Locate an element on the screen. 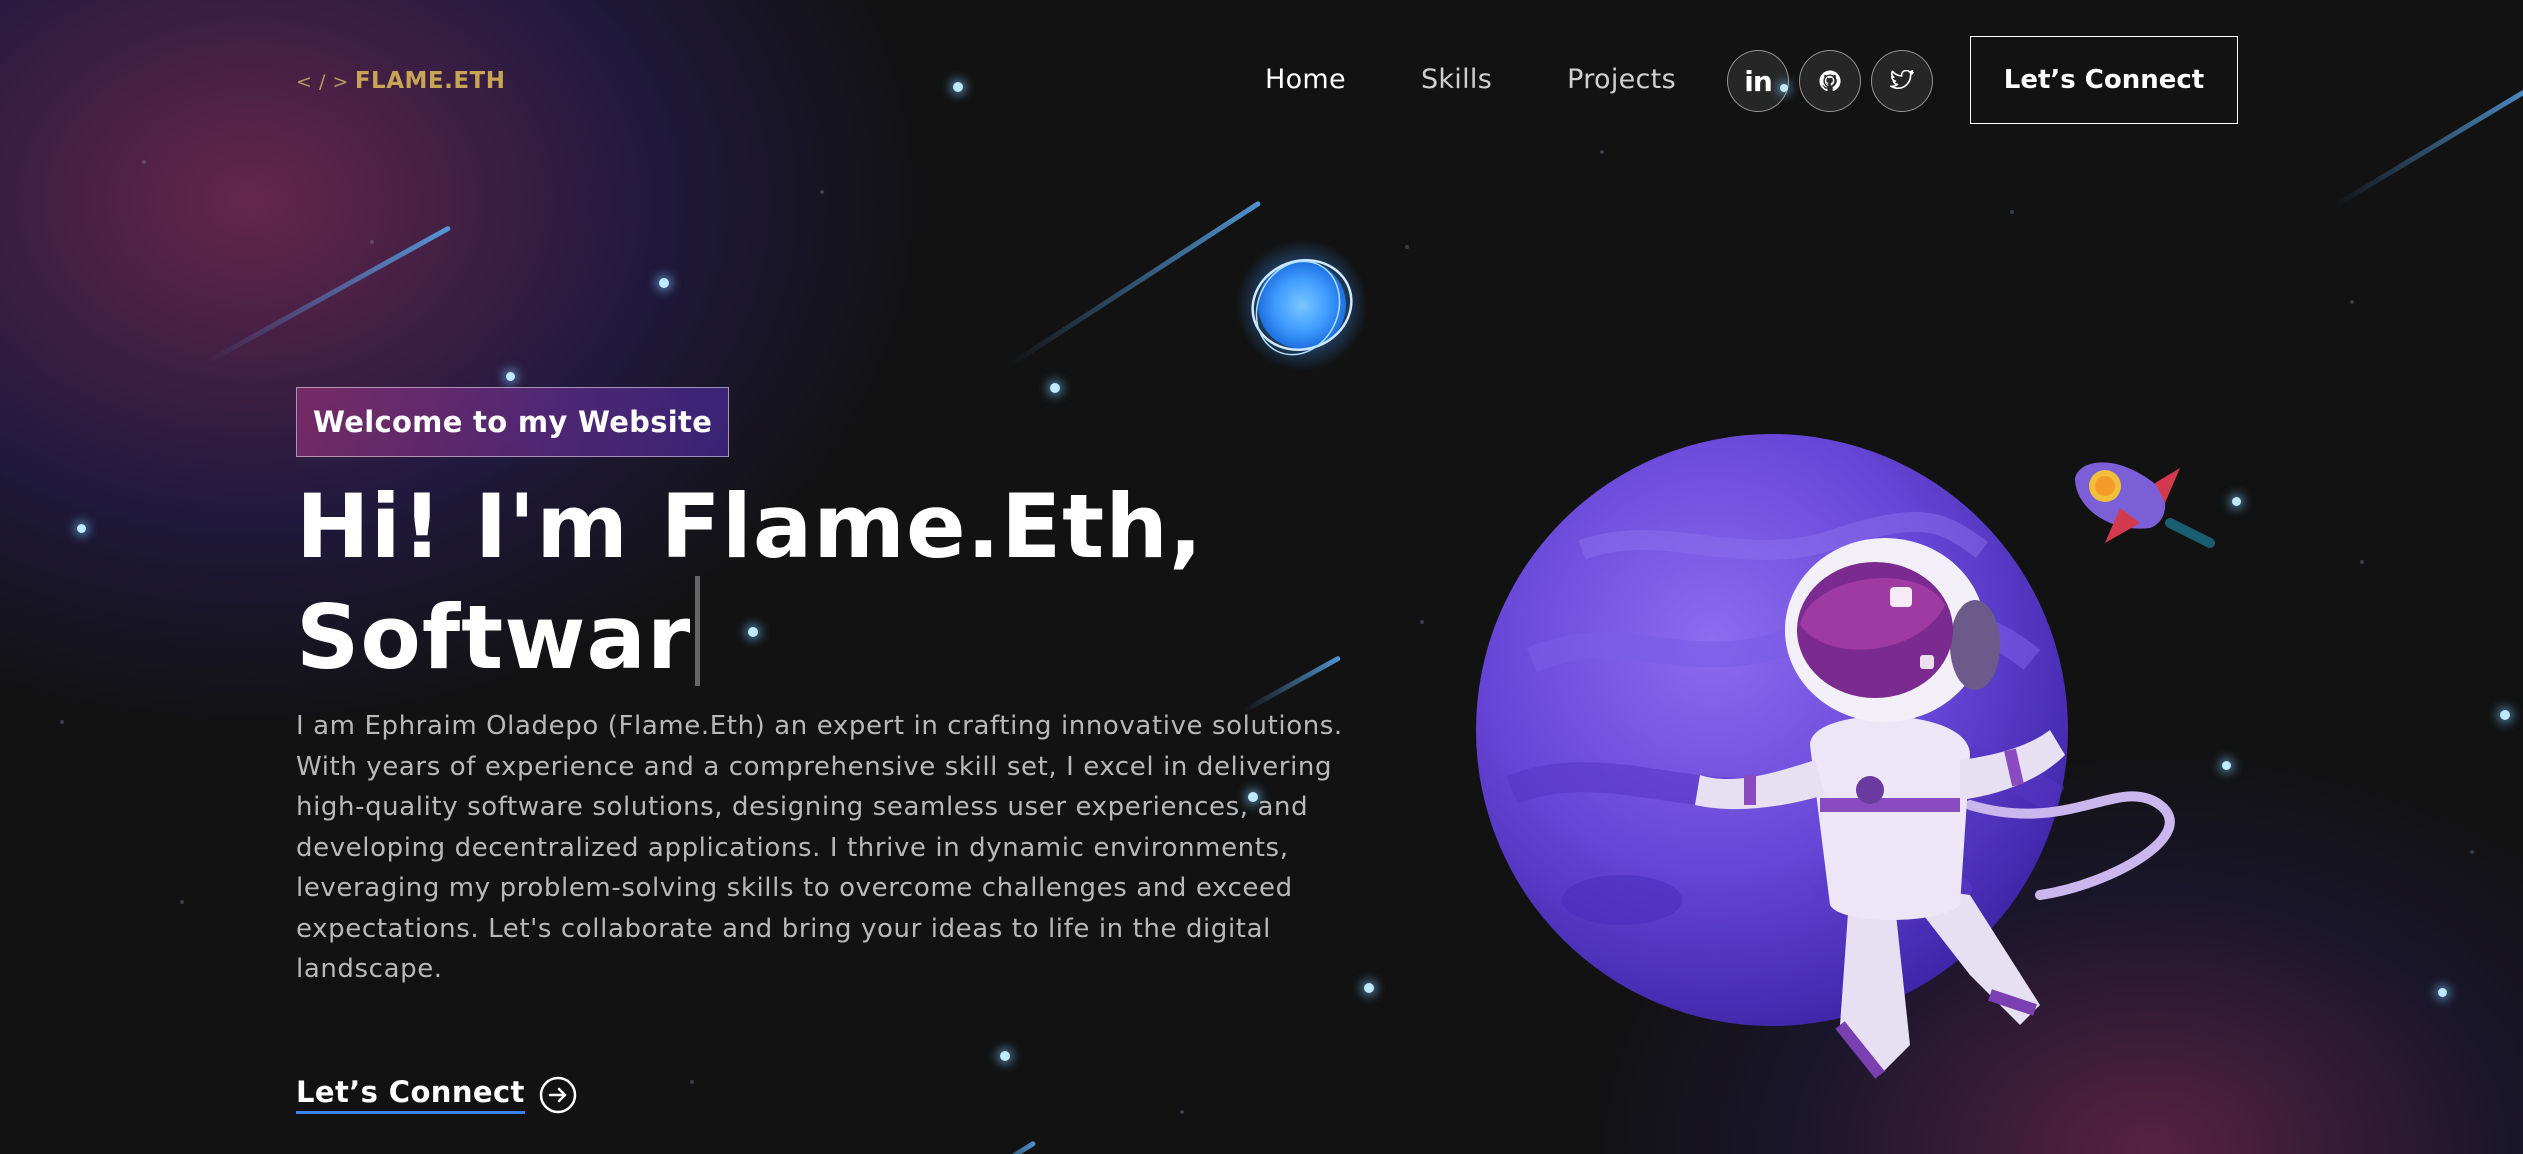  linkedin-link: in is located at coordinates (1758, 81).